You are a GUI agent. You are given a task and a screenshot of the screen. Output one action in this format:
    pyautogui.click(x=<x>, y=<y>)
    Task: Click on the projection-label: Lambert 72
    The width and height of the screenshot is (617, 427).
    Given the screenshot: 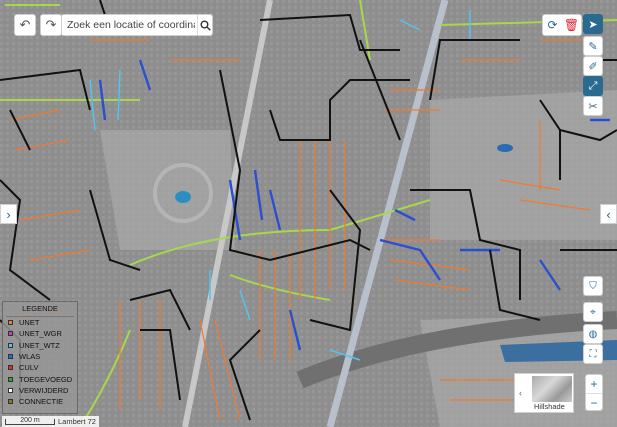 What is the action you would take?
    pyautogui.click(x=77, y=421)
    